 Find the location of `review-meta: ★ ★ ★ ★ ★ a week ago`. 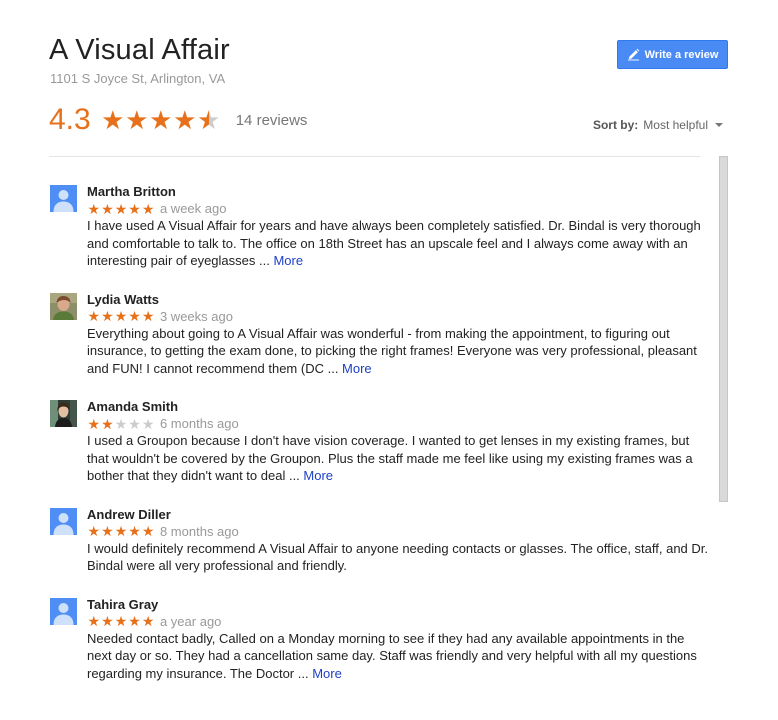

review-meta: ★ ★ ★ ★ ★ a week ago is located at coordinates (398, 208).